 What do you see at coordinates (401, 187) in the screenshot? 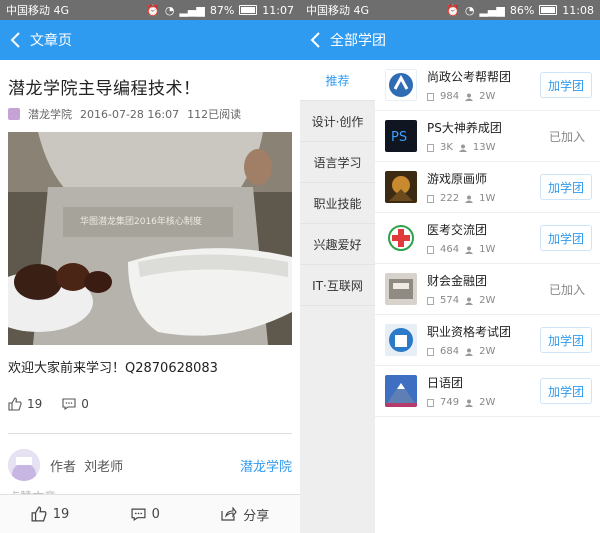
I see `game-art-icon` at bounding box center [401, 187].